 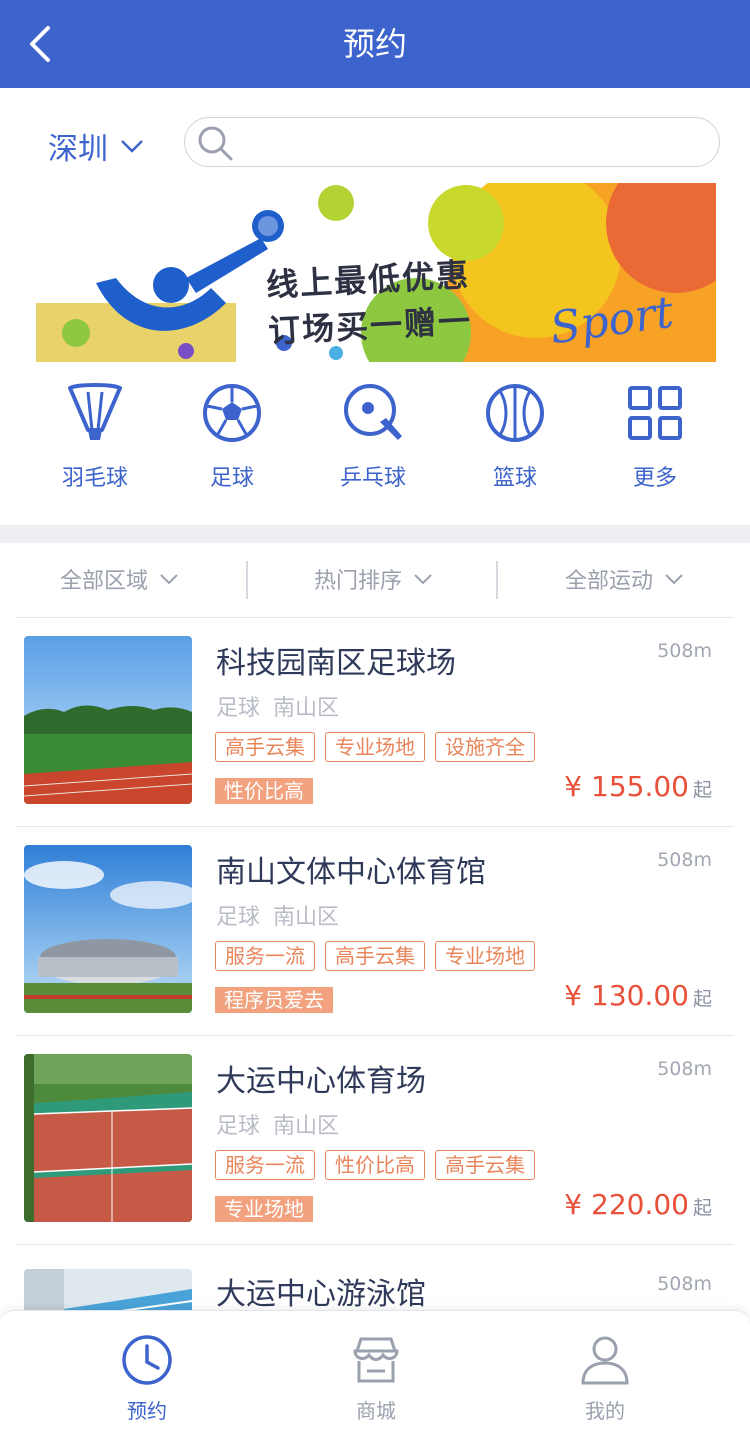 What do you see at coordinates (654, 478) in the screenshot?
I see `category-label: 更多` at bounding box center [654, 478].